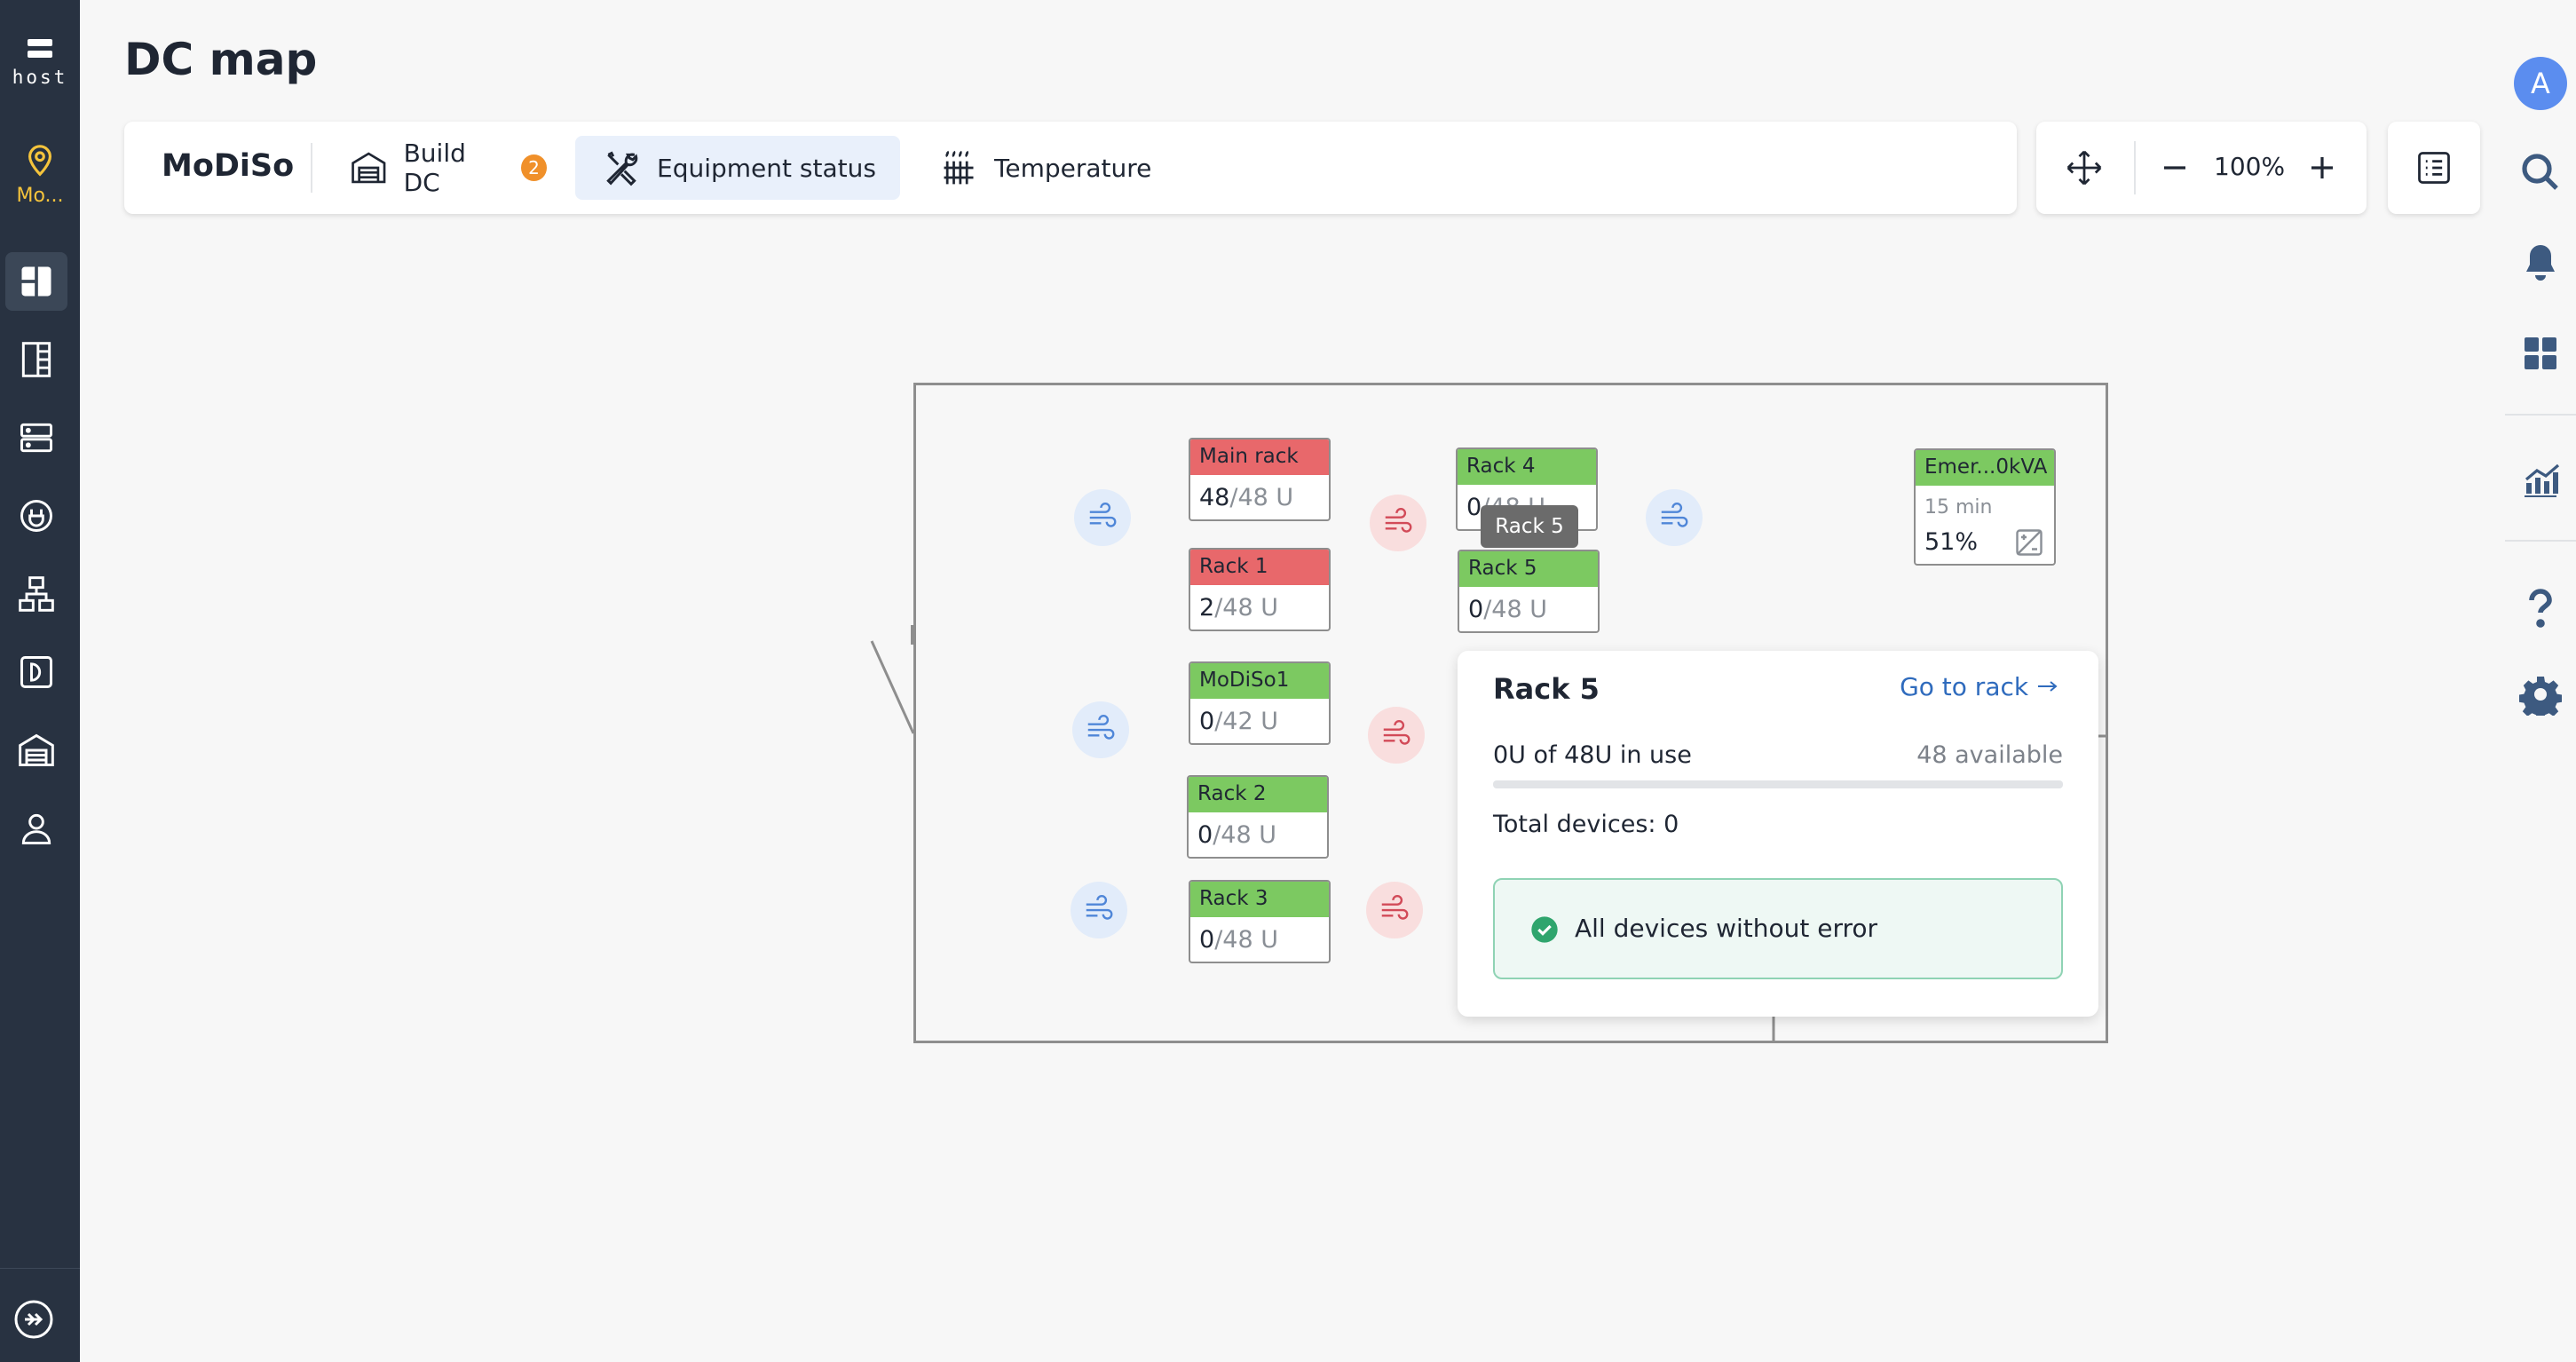  I want to click on sidebar-item-storage, so click(36, 672).